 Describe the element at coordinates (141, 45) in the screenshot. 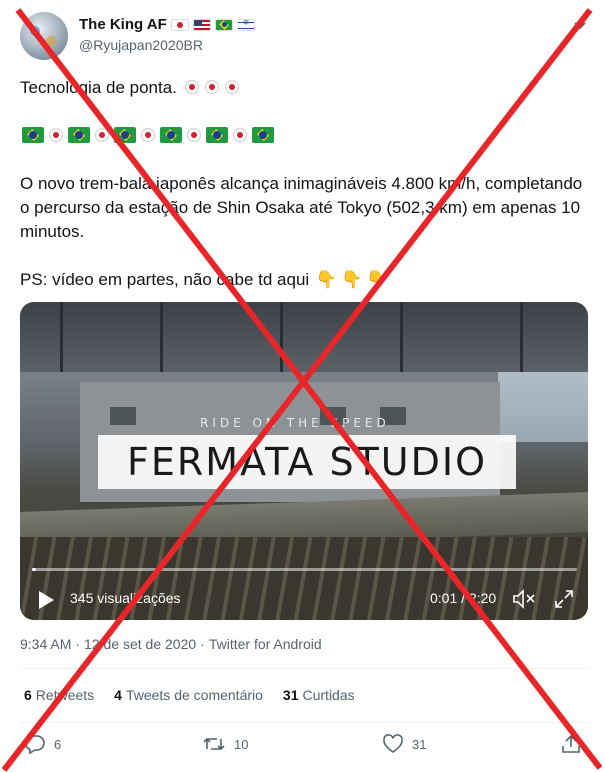

I see `user-handle: @Ryujapan2020BR` at that location.